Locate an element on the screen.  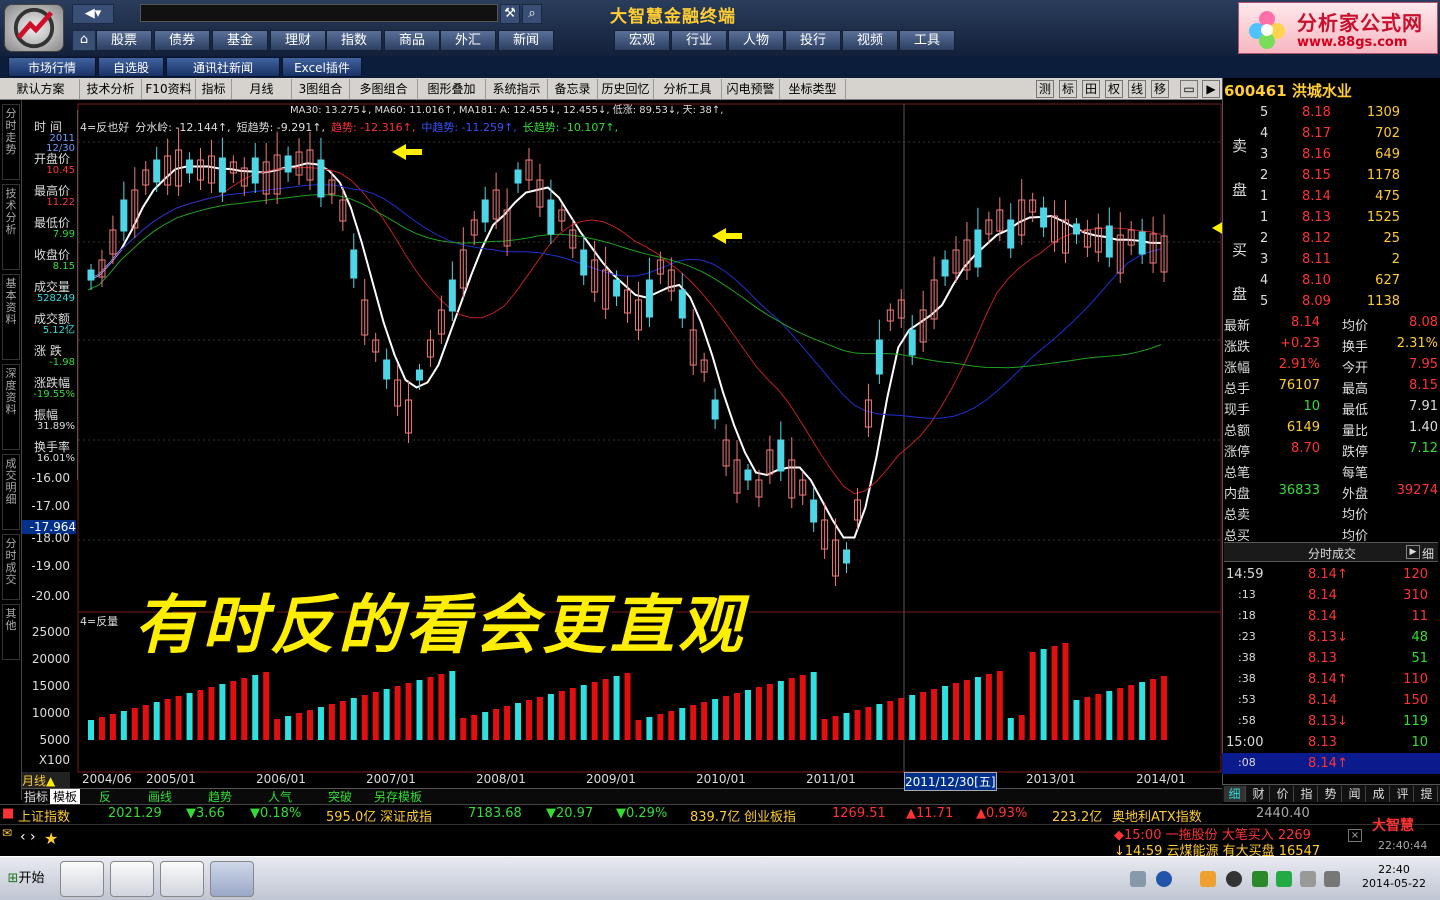
right-tab-3: 指 is located at coordinates (1307, 794).